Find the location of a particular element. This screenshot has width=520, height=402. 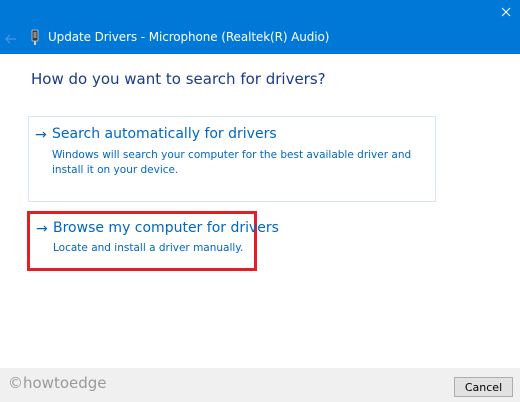

microphone-device-icon is located at coordinates (35, 38).